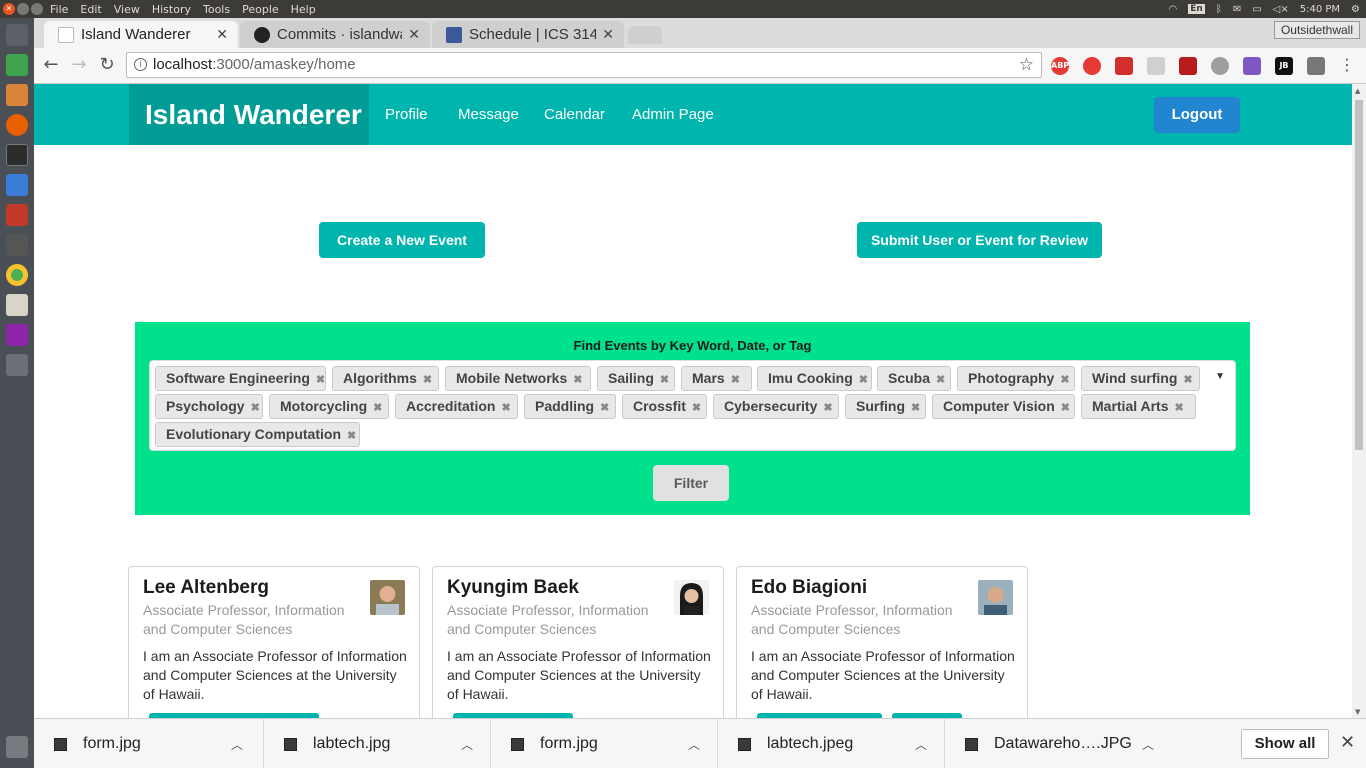 The image size is (1366, 768). Describe the element at coordinates (1316, 30) in the screenshot. I see `profile-name: Outsidethwall` at that location.